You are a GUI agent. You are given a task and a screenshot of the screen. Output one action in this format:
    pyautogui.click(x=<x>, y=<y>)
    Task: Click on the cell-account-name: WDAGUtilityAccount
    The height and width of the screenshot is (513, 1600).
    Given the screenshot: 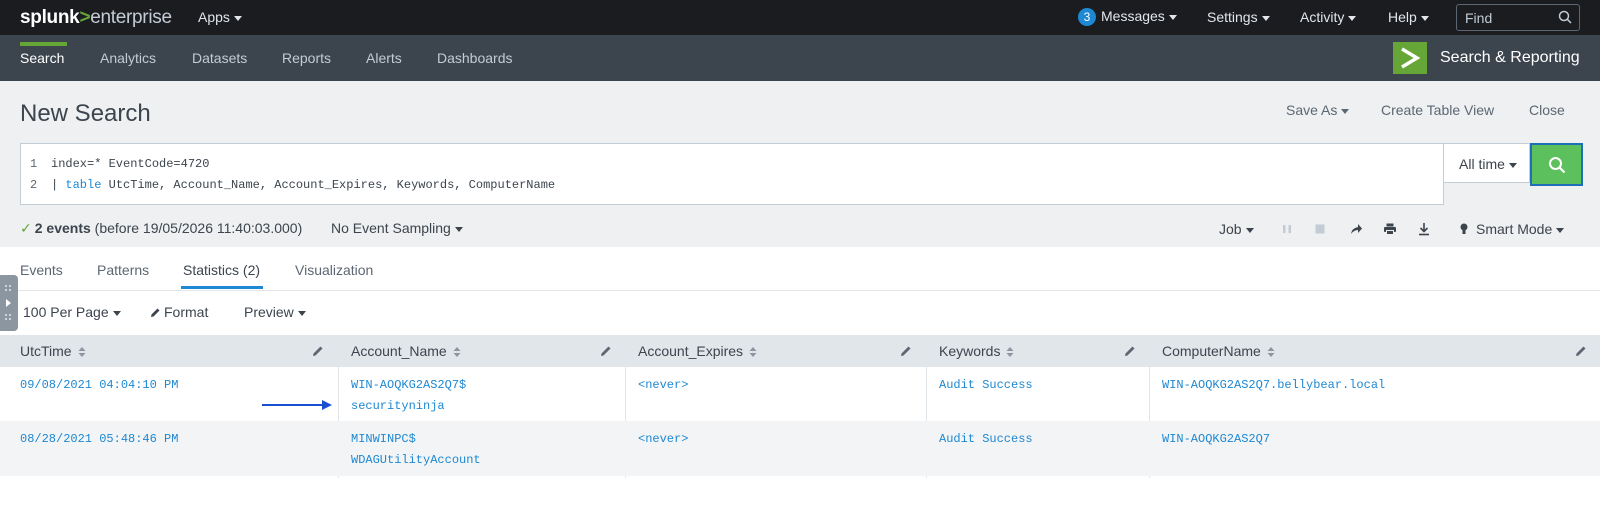 What is the action you would take?
    pyautogui.click(x=416, y=460)
    